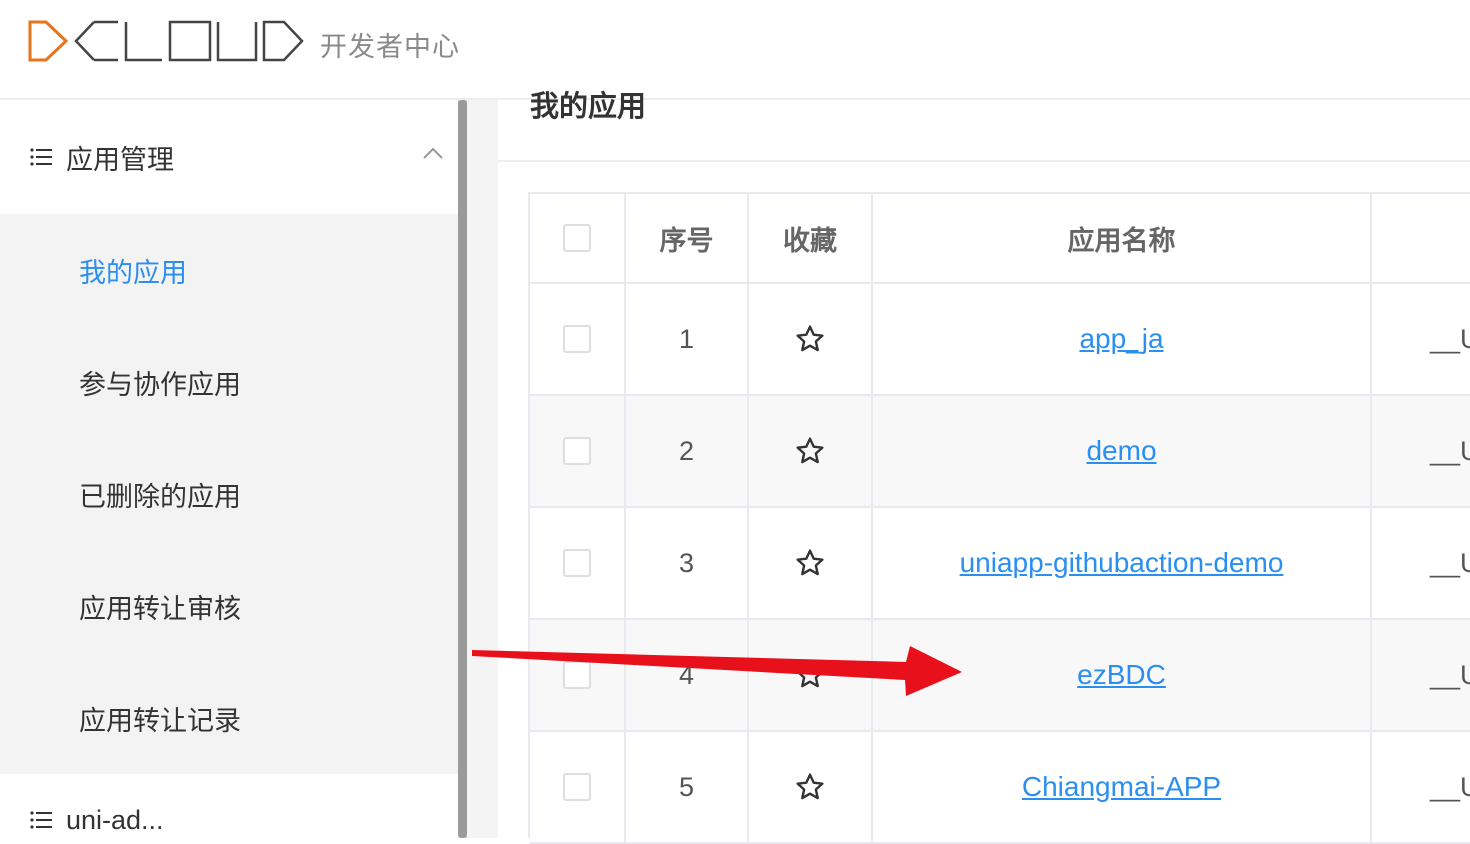 The height and width of the screenshot is (844, 1470). I want to click on title-divider, so click(984, 161).